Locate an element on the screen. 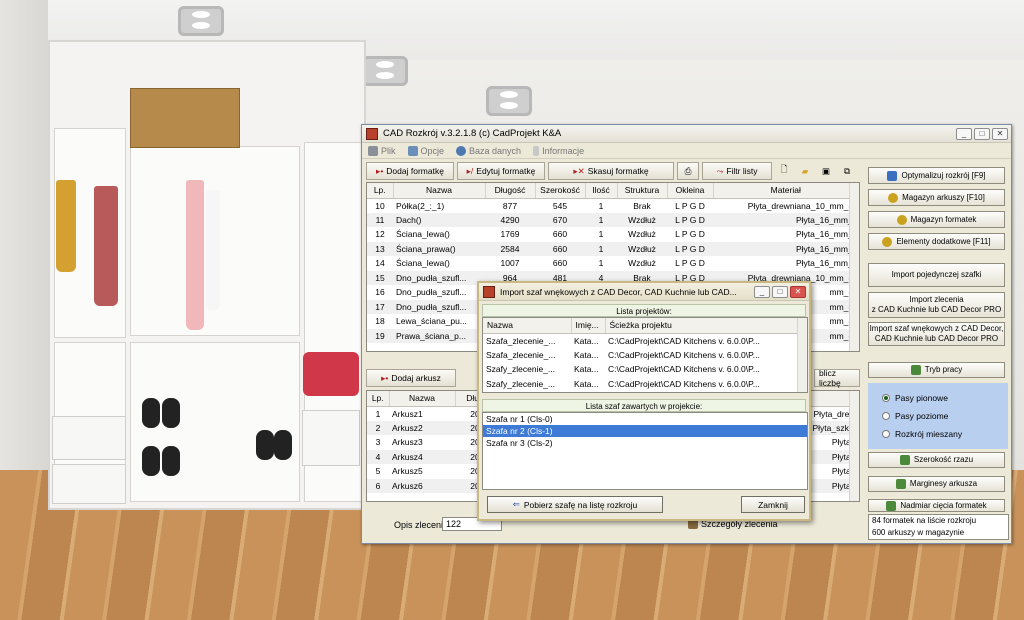  maximize-button: □ is located at coordinates (982, 133).